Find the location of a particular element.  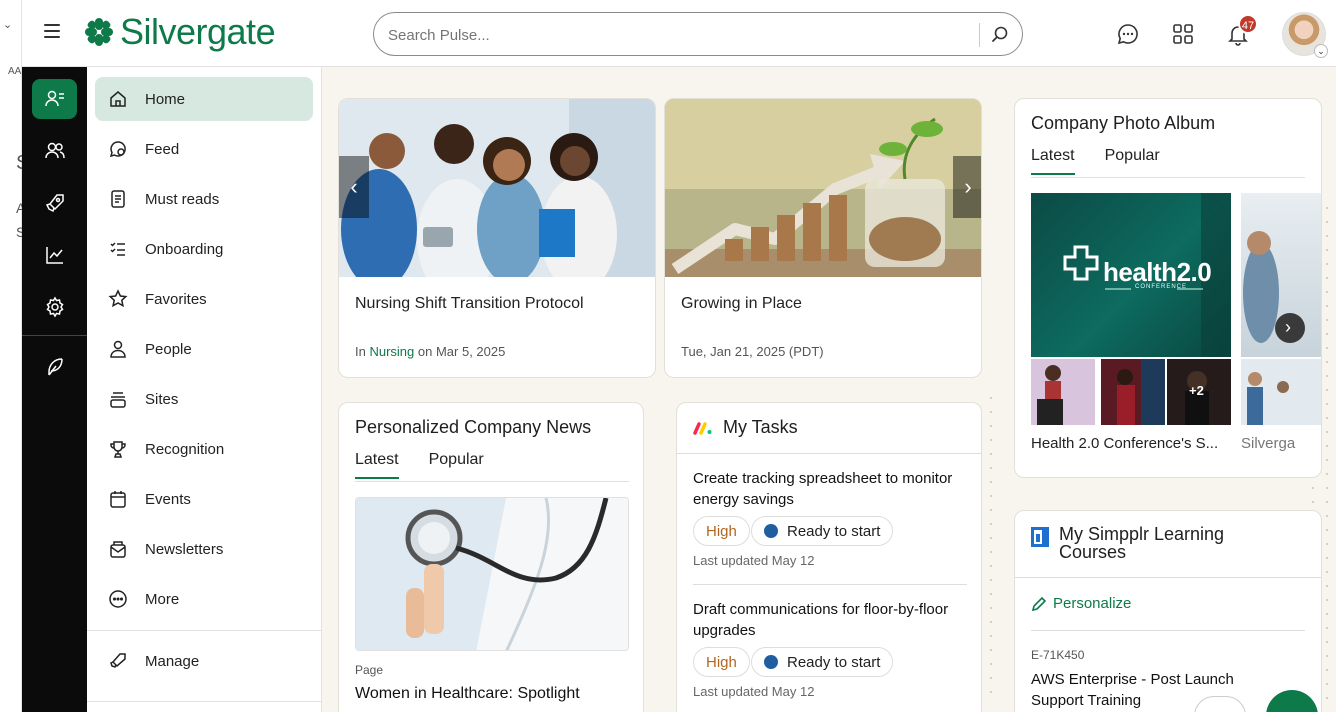

chevron-down-icon: ⌄ is located at coordinates (1321, 51).